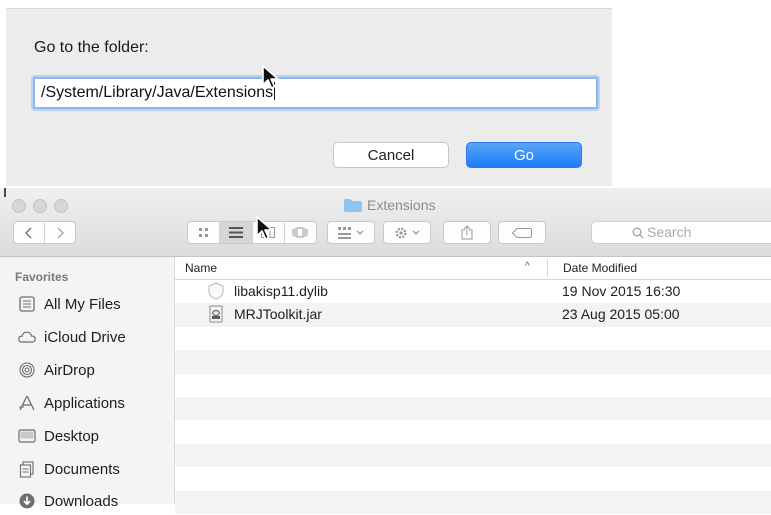 This screenshot has width=771, height=515. I want to click on sidebar-item-label: iCloud Drive, so click(85, 337).